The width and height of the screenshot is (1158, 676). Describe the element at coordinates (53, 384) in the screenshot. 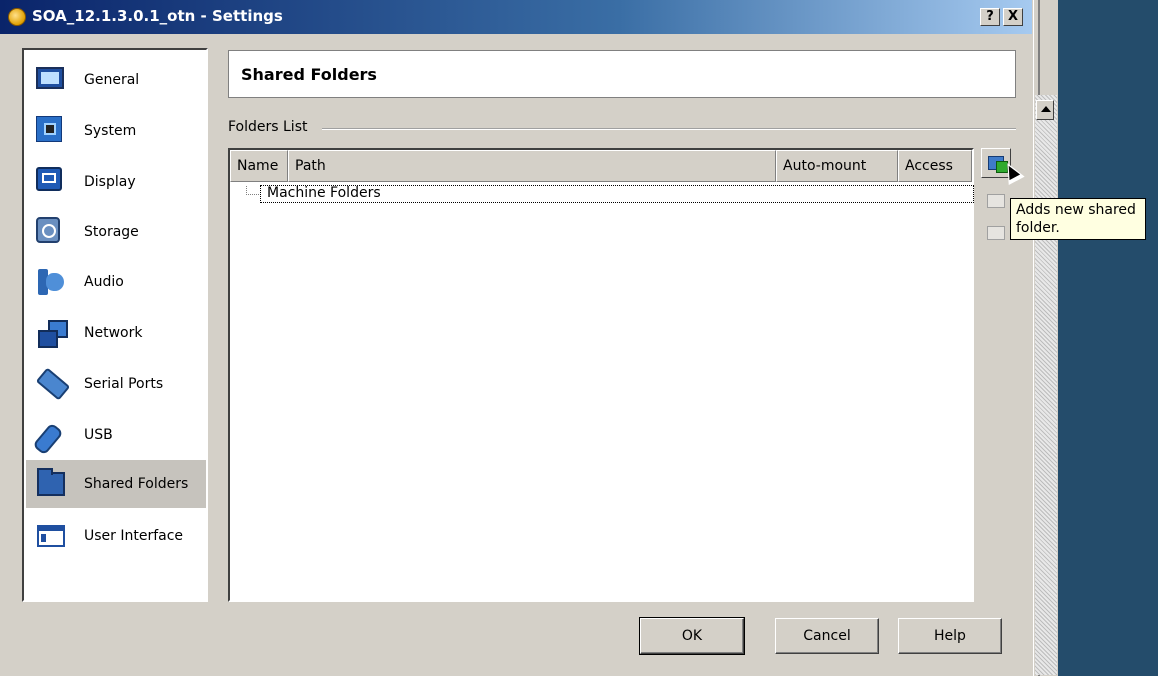

I see `serial-ports-icon` at that location.